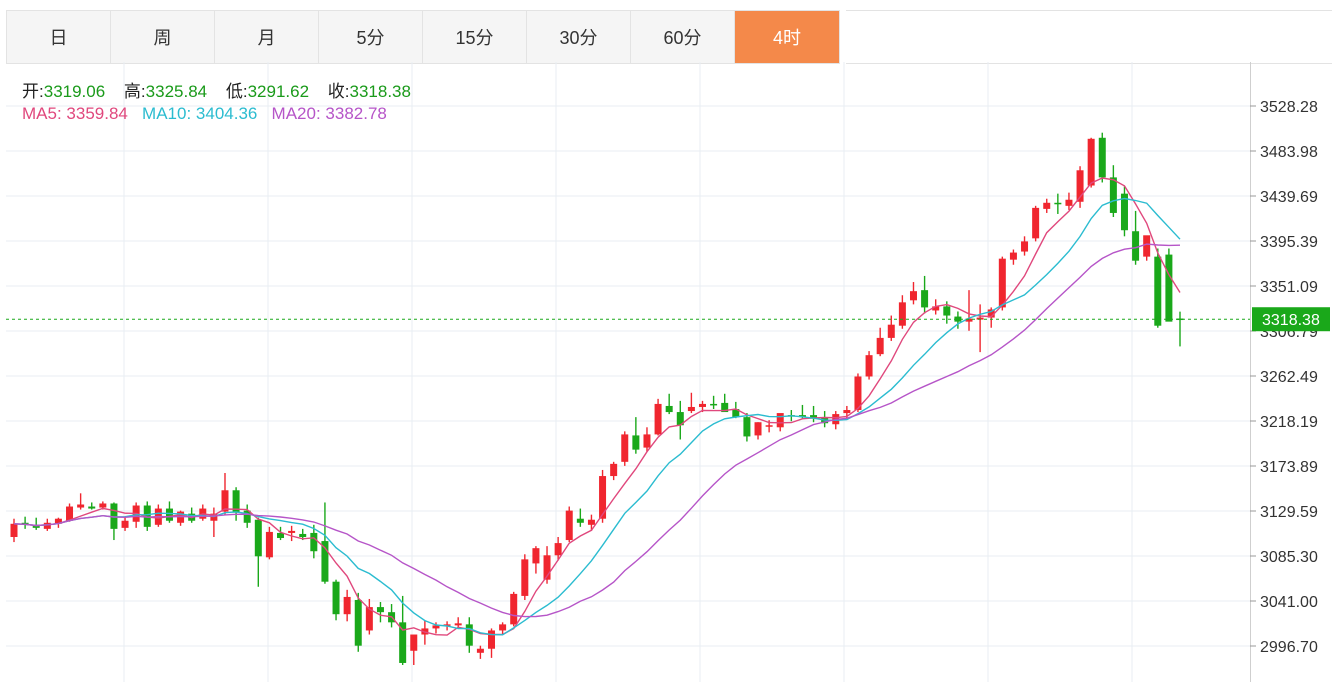 This screenshot has height=682, width=1332. What do you see at coordinates (74, 91) in the screenshot?
I see `open-value: 3319.06` at bounding box center [74, 91].